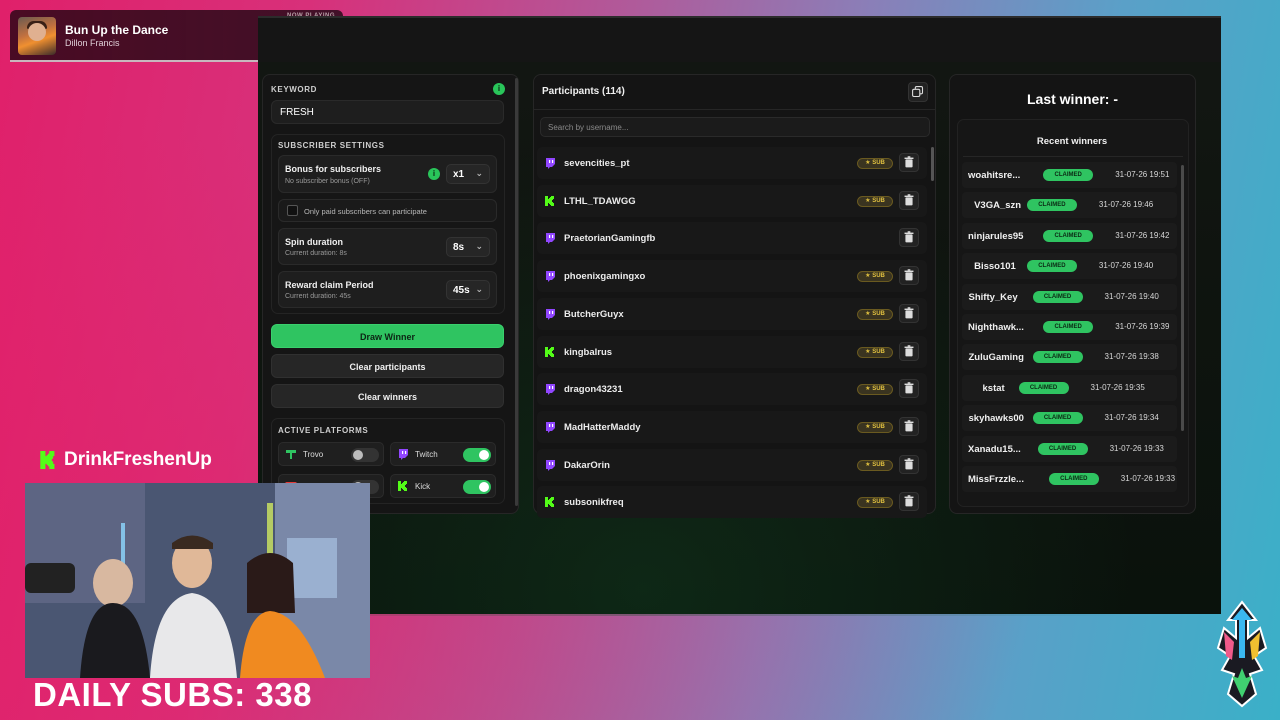 This screenshot has height=720, width=1280. I want to click on bonus-info-icon: i, so click(434, 174).